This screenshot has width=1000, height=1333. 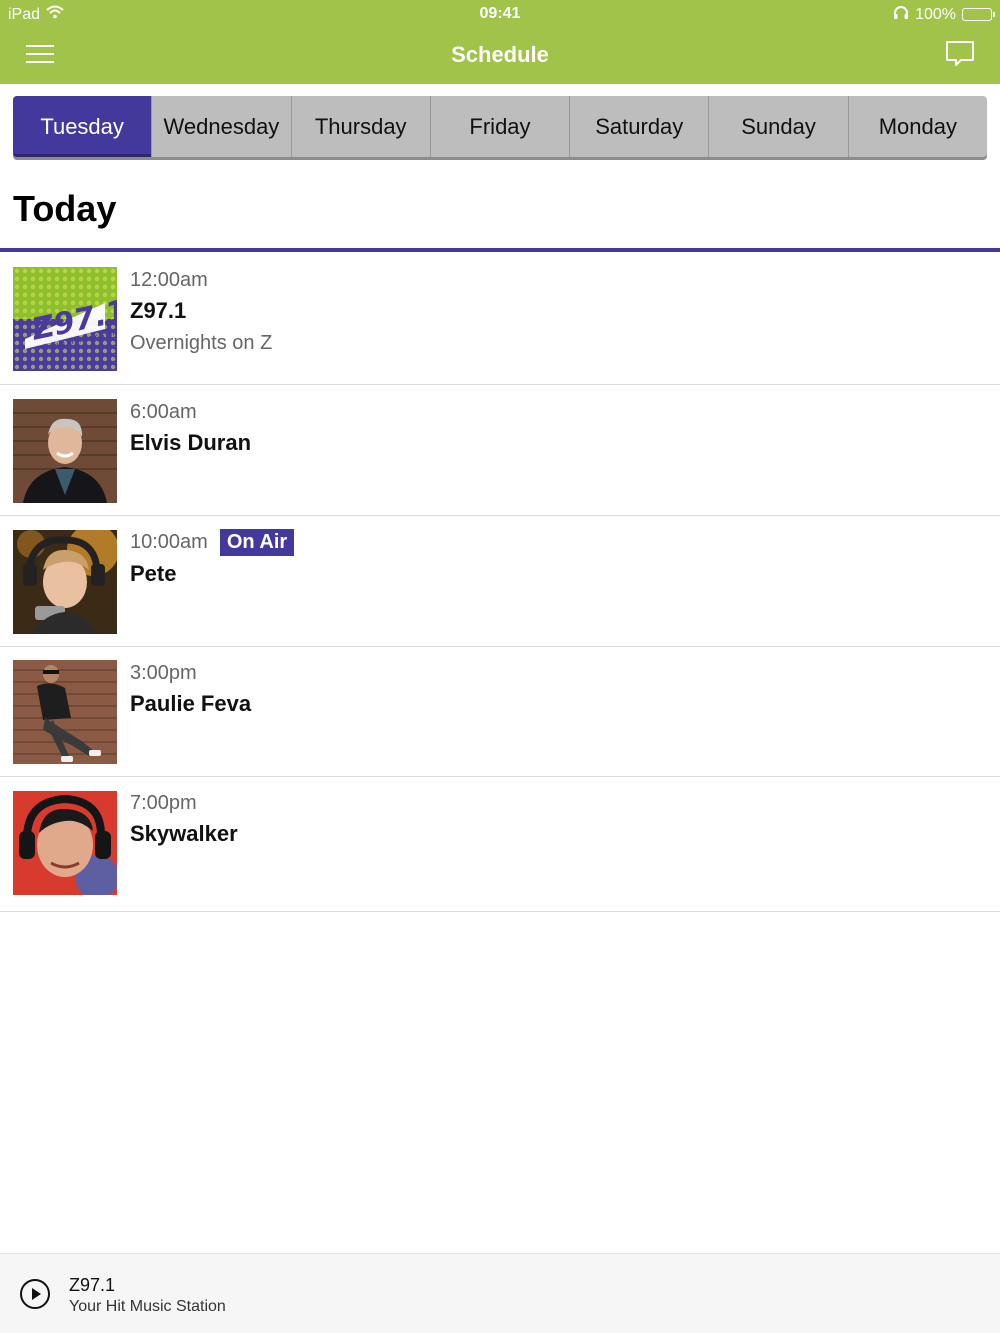 I want to click on show-subtitle: Overnights on Z, so click(x=201, y=343).